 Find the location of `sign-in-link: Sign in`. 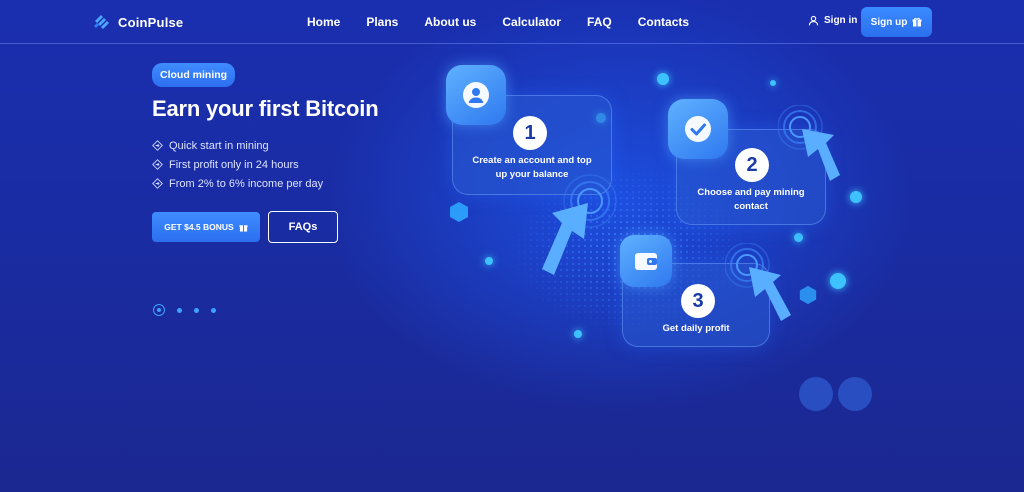

sign-in-link: Sign in is located at coordinates (832, 20).